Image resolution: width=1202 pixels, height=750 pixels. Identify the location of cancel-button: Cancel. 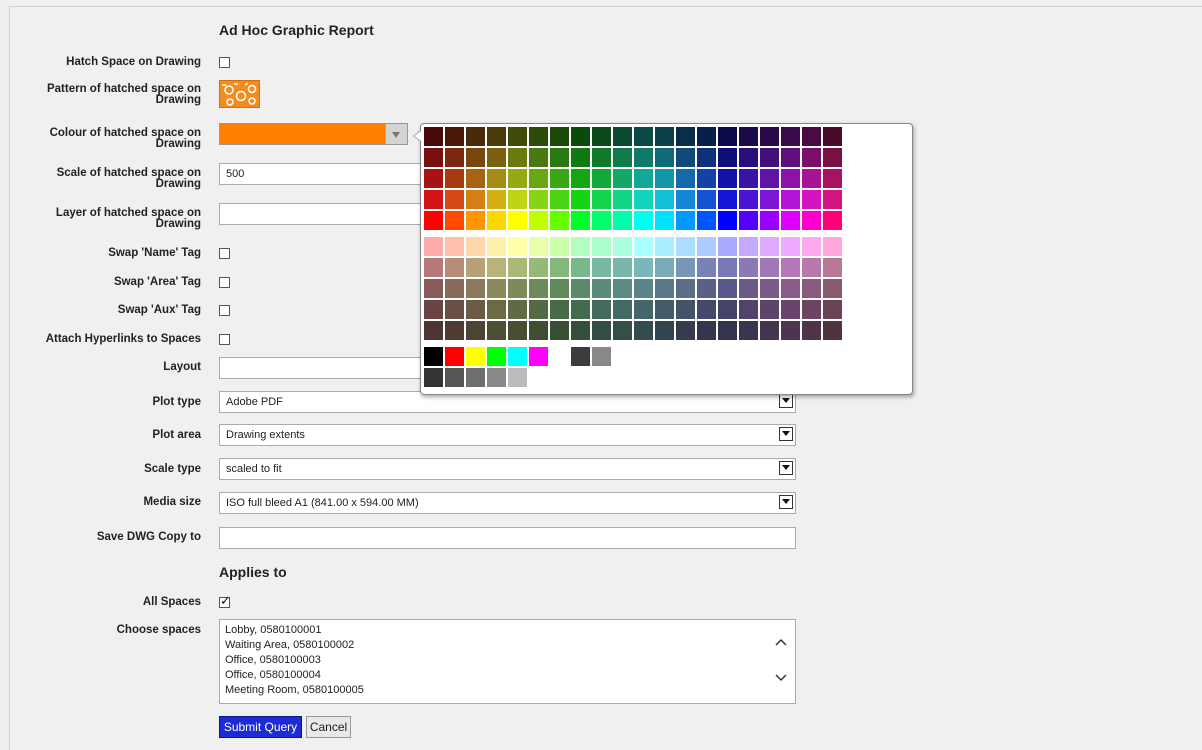
(328, 727).